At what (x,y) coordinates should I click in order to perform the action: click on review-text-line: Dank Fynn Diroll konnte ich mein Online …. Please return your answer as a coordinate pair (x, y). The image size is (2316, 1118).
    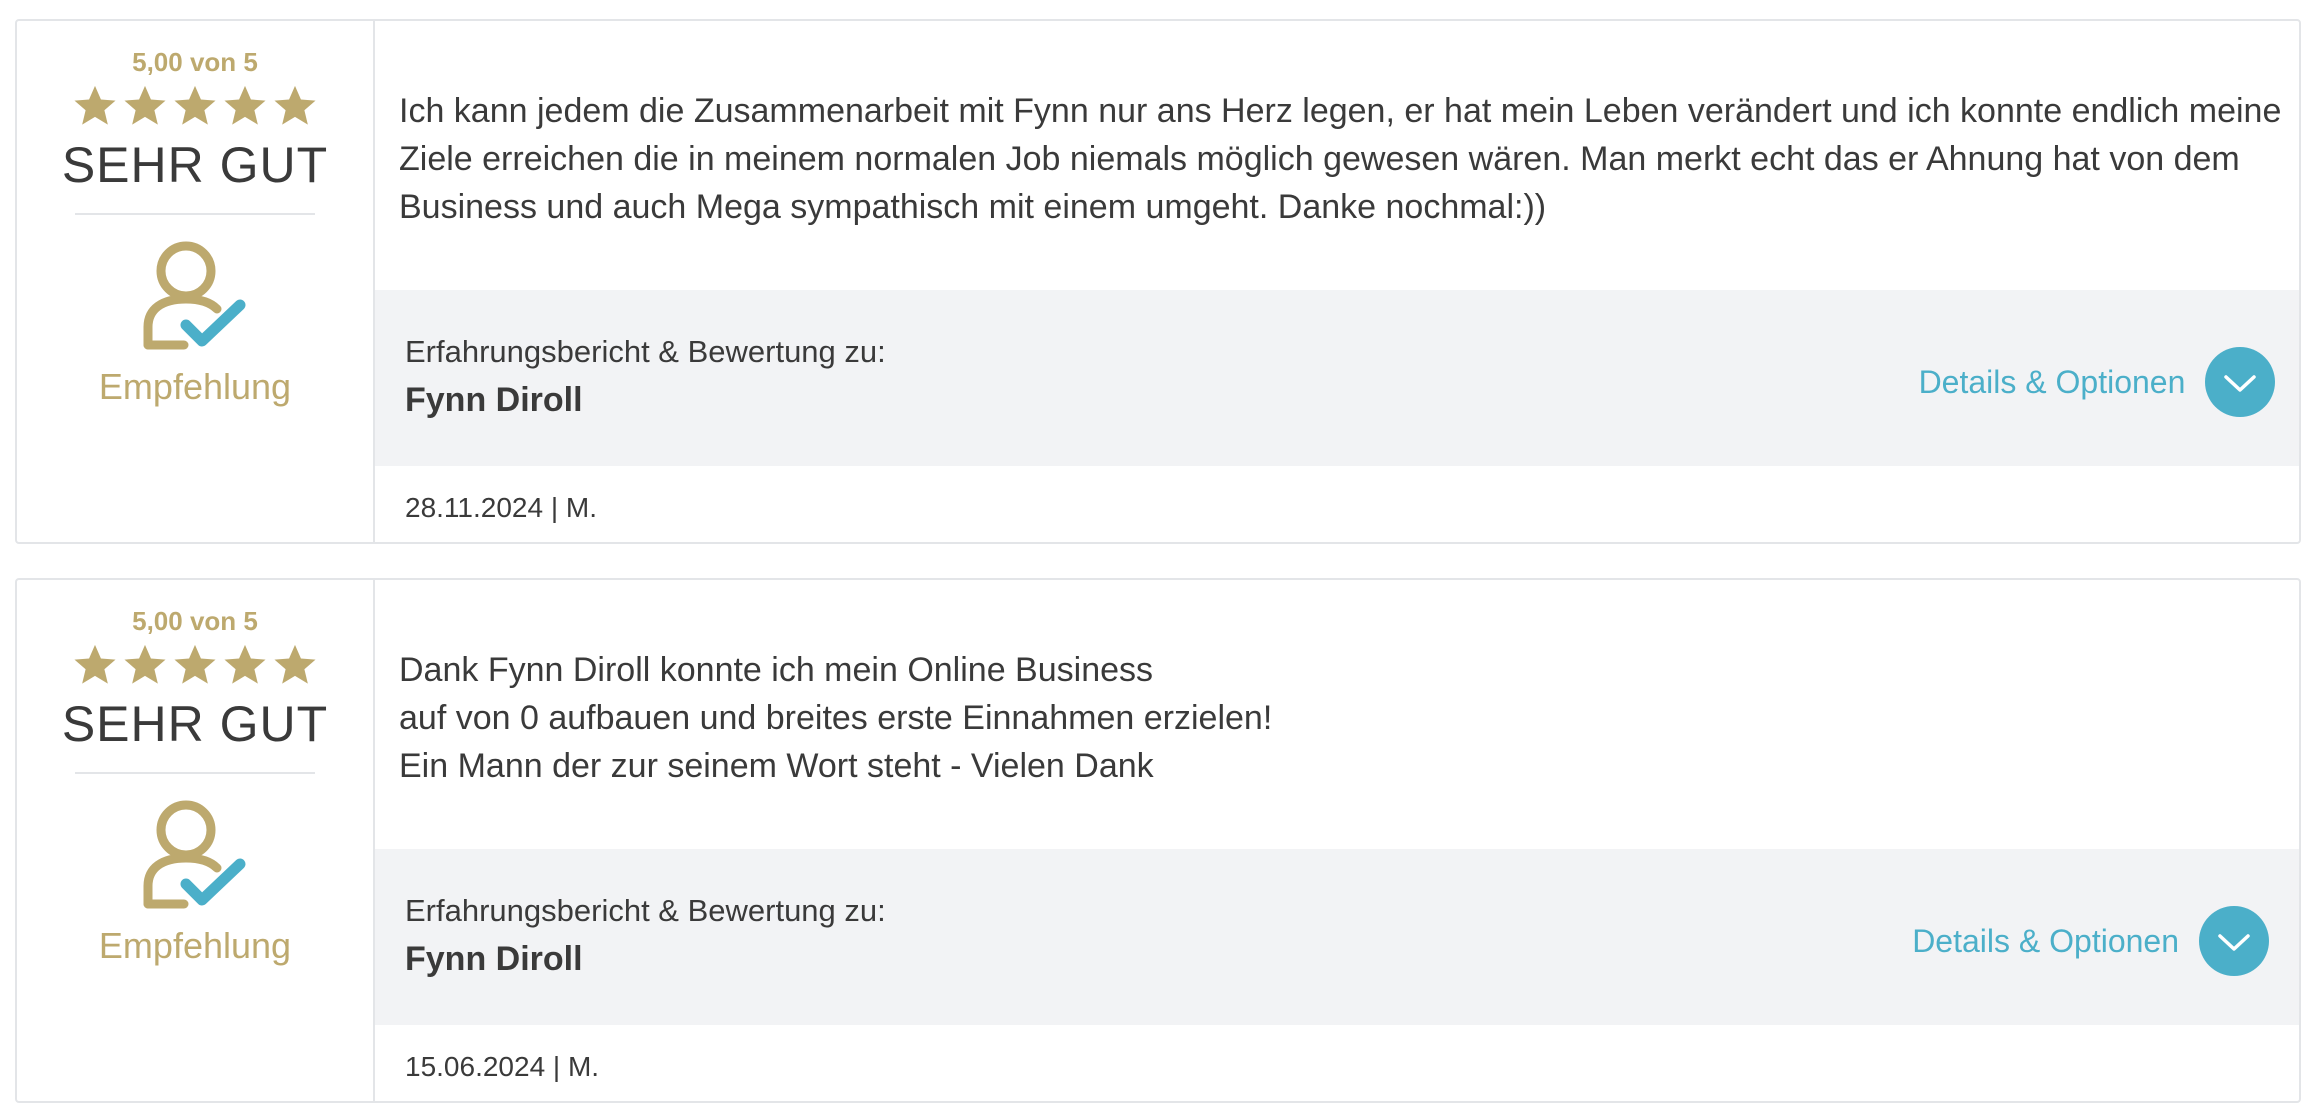
    Looking at the image, I should click on (776, 670).